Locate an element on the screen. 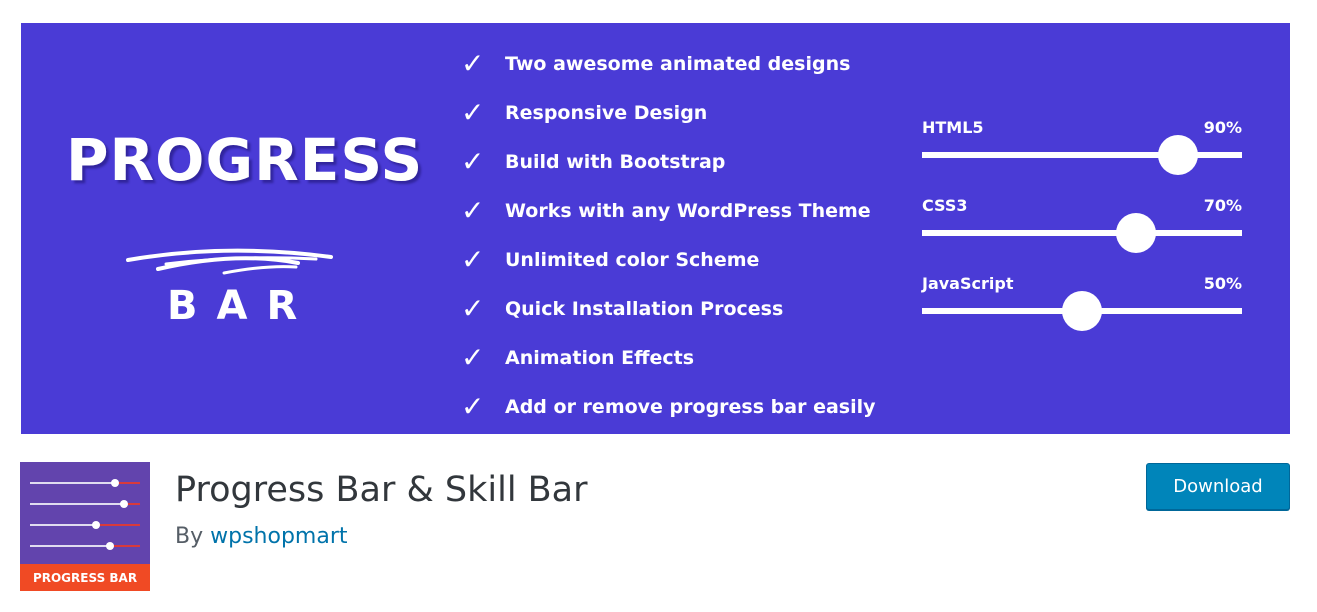  feature-text: Add or remove progress bar easily is located at coordinates (690, 406).